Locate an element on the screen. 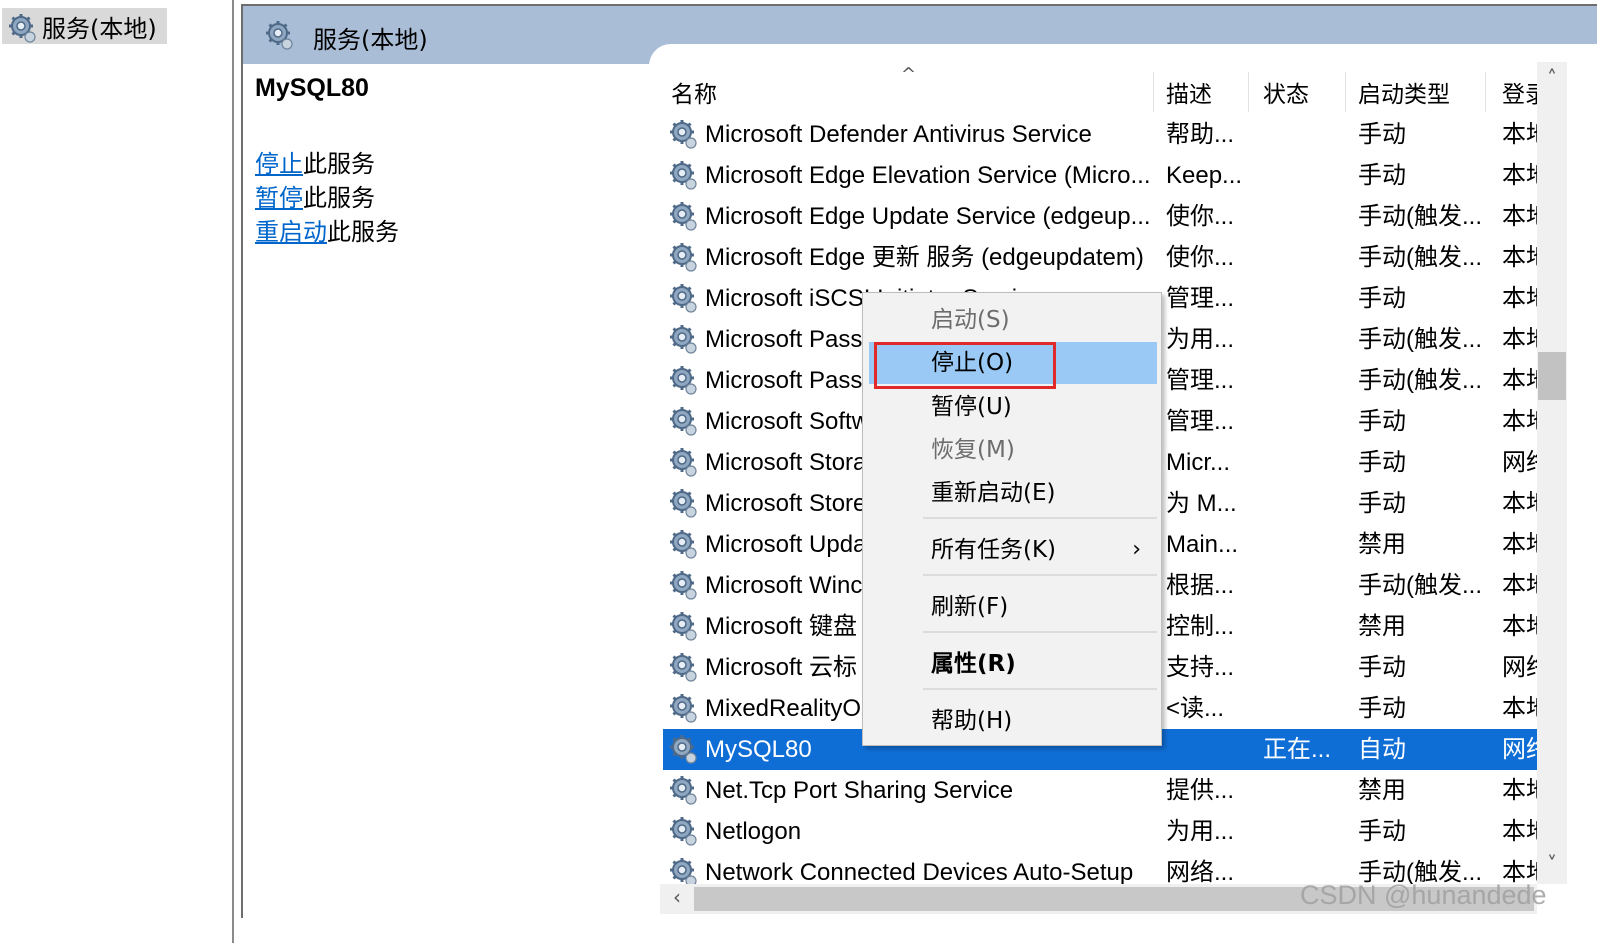 This screenshot has width=1597, height=943. tree-node-services-local: 服务(本地) is located at coordinates (84, 26).